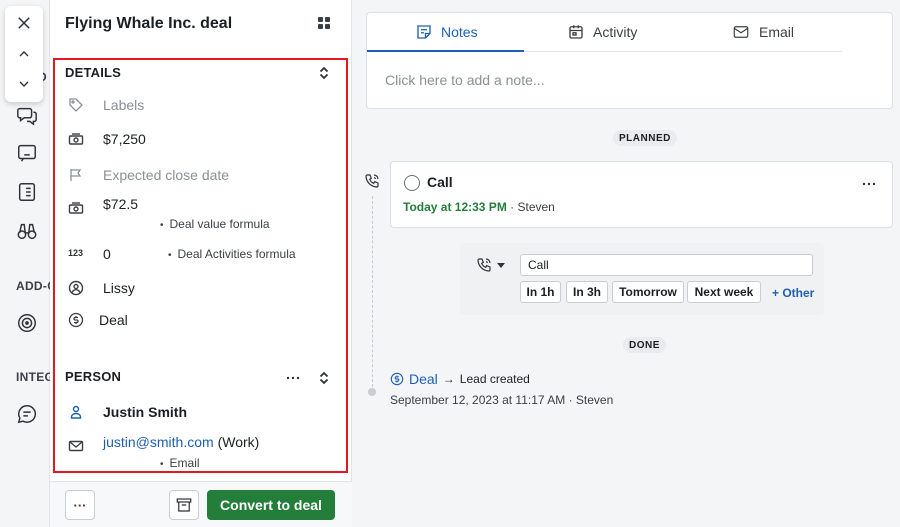 The height and width of the screenshot is (527, 900). I want to click on done-event-text: Lead created, so click(494, 379).